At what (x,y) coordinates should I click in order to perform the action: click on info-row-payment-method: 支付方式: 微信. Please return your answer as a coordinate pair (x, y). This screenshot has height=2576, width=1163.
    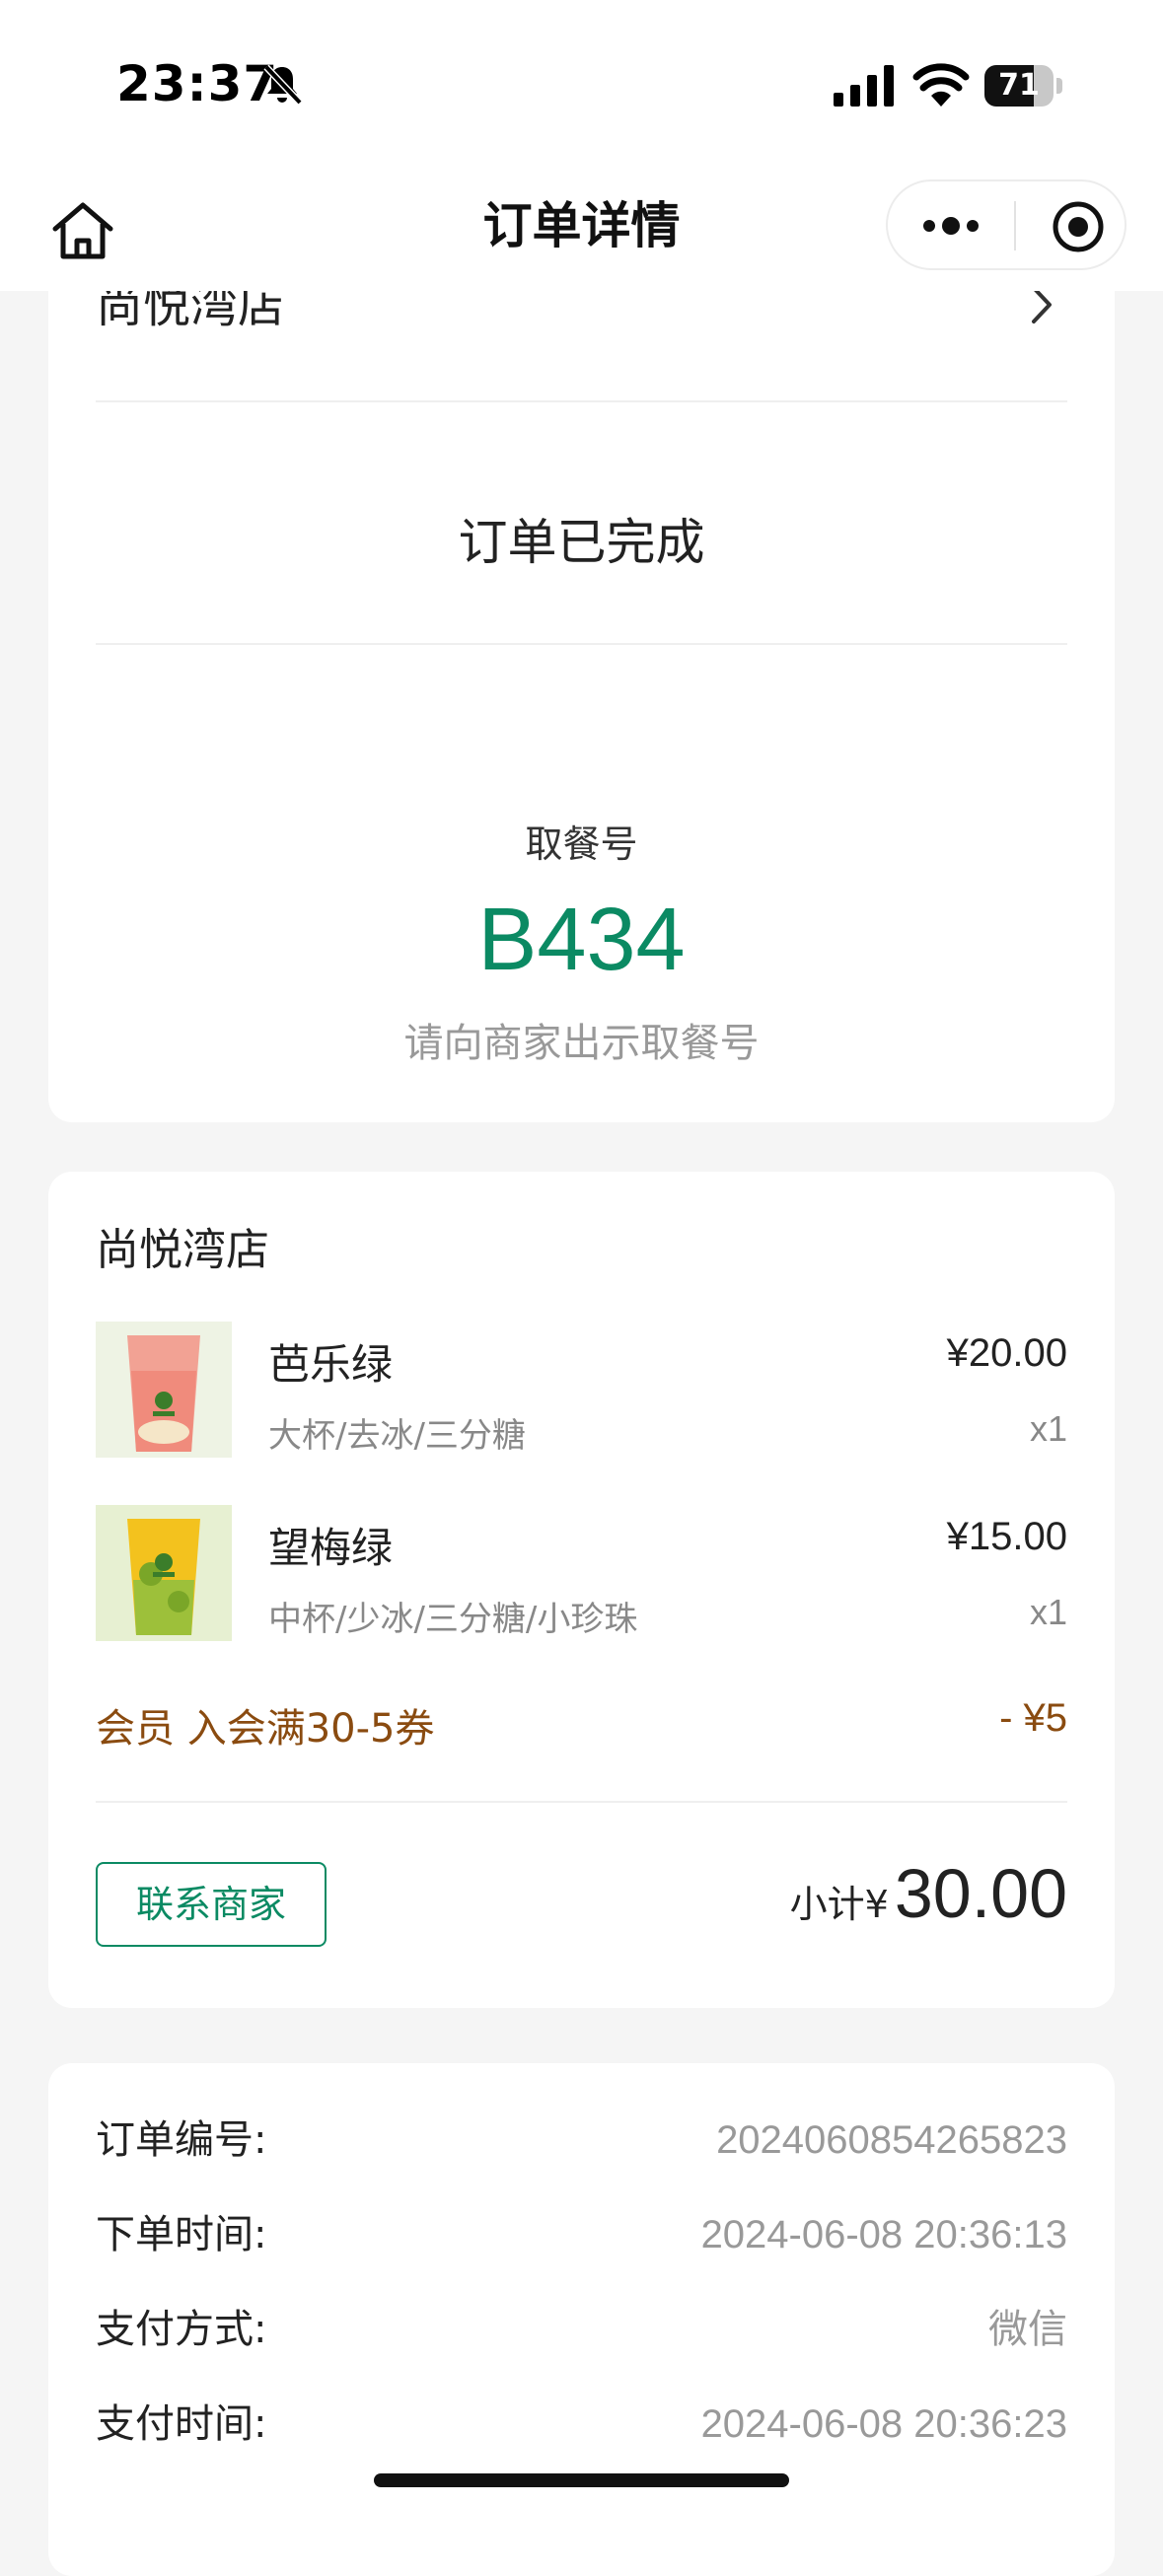
    Looking at the image, I should click on (581, 2329).